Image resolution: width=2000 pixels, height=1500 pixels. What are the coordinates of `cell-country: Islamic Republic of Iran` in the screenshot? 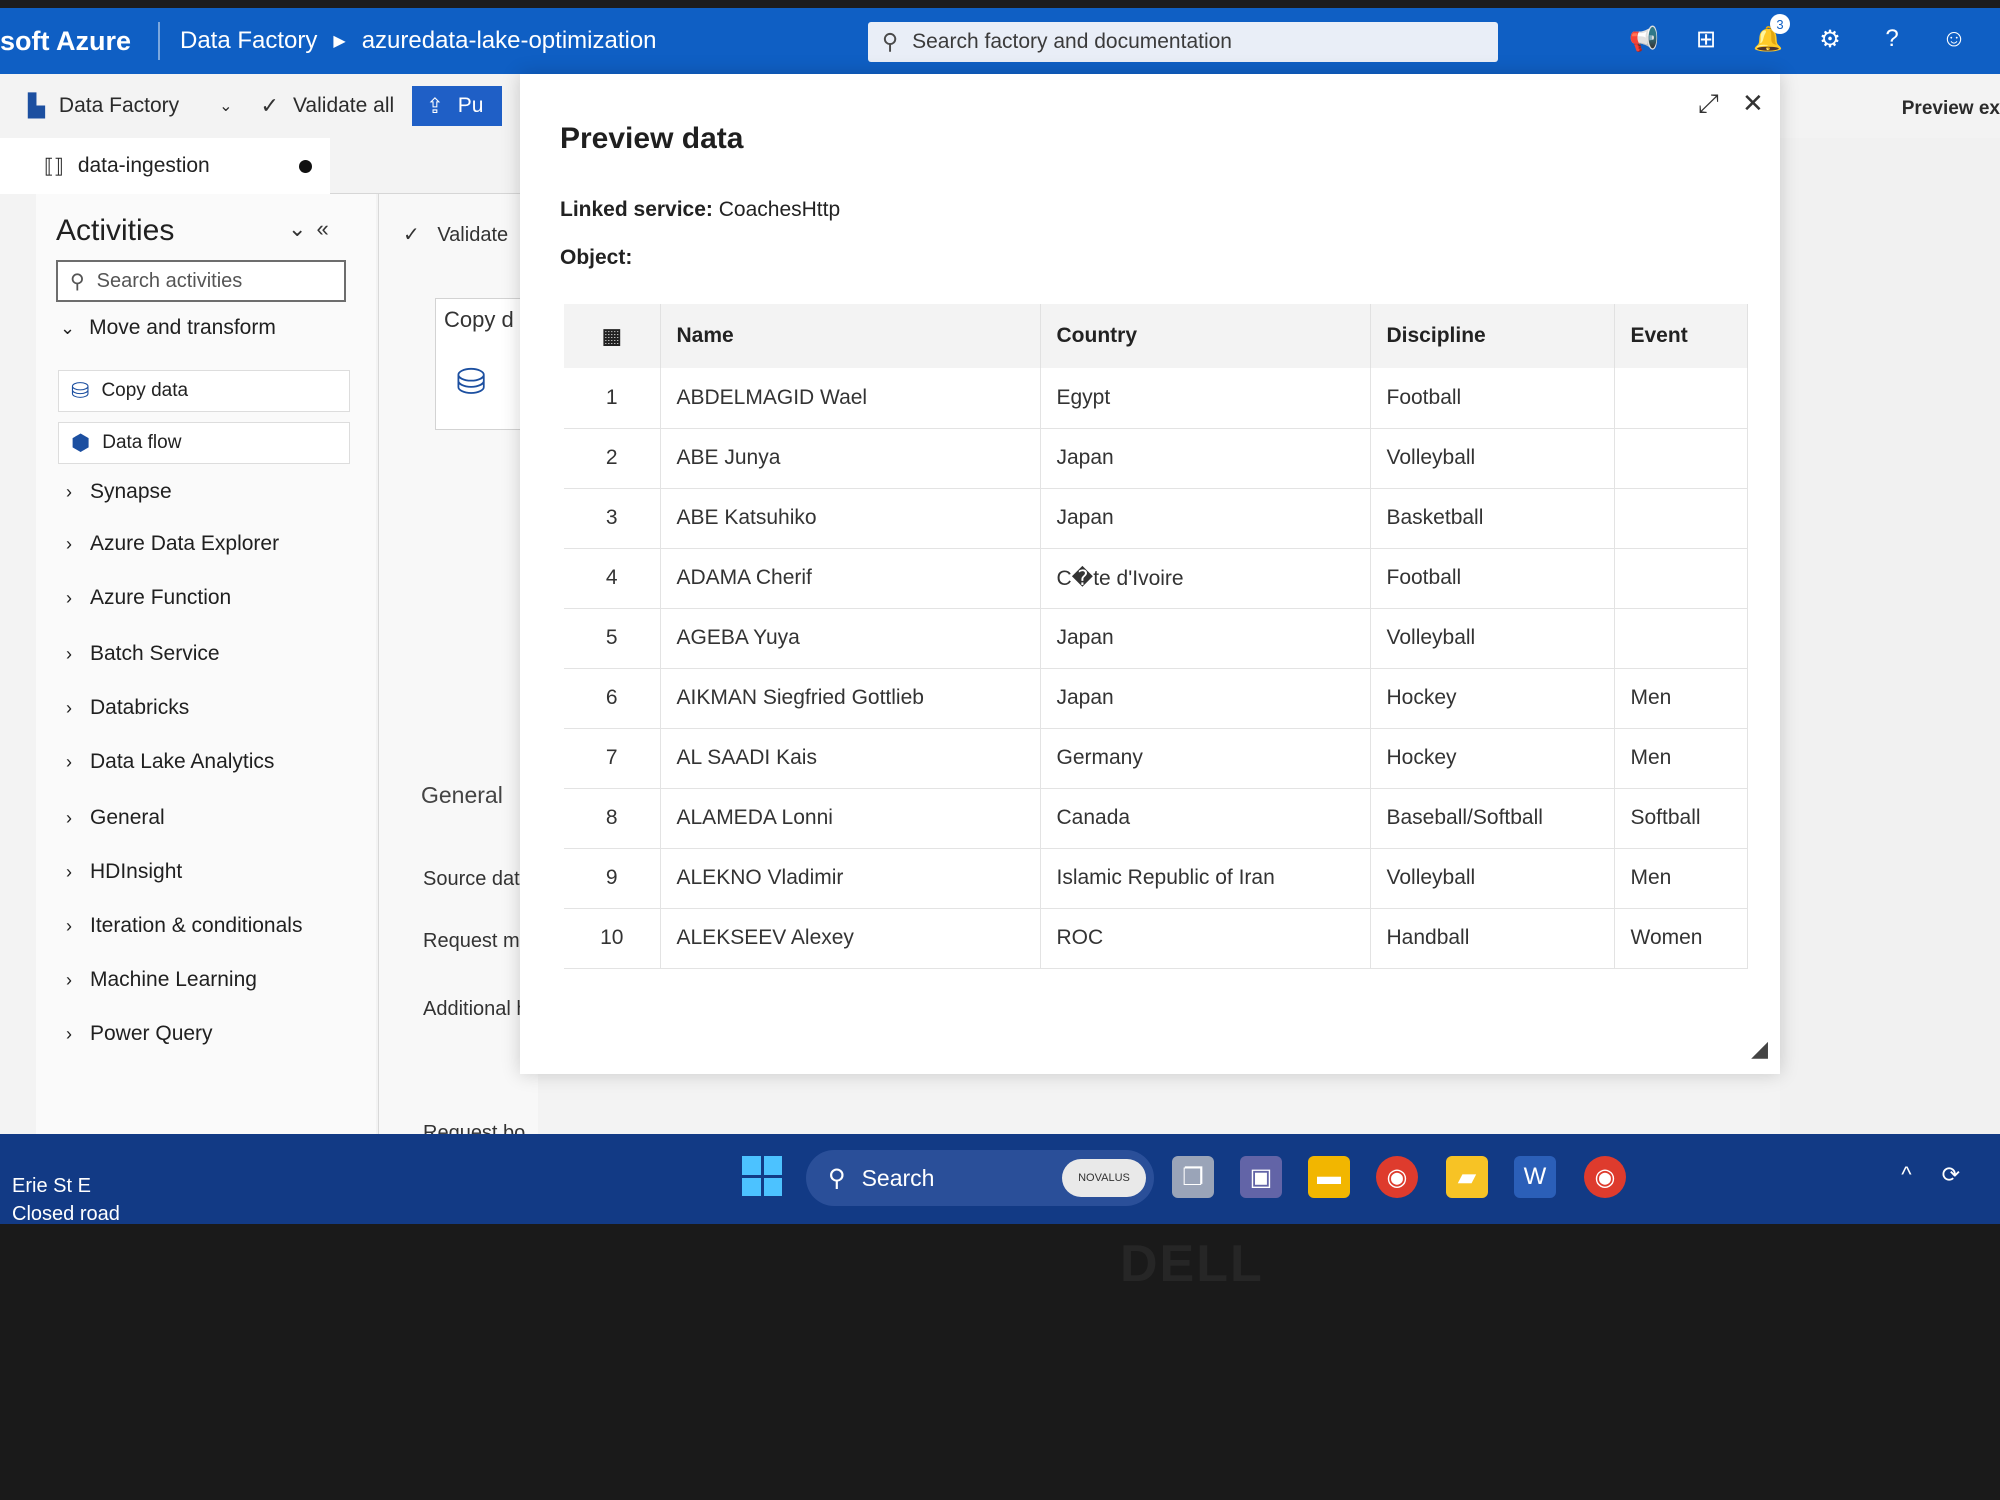 It's located at (1205, 878).